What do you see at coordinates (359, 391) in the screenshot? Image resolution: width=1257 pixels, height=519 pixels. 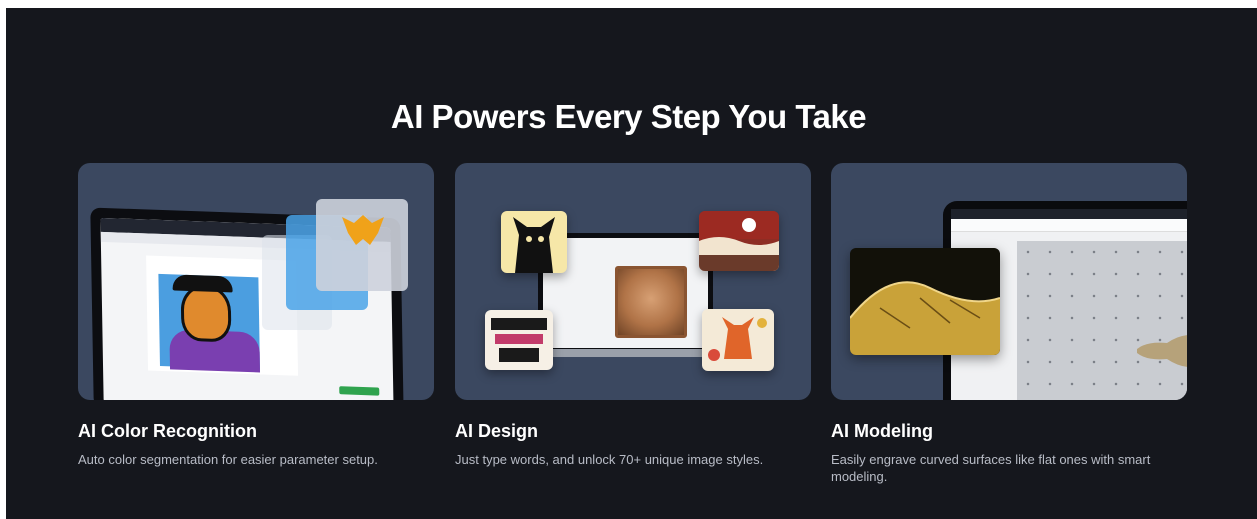 I see `start-button-graphic` at bounding box center [359, 391].